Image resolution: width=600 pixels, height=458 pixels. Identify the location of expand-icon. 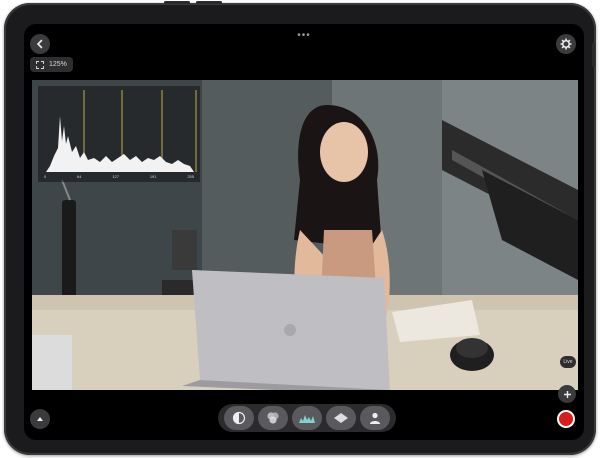
(40, 64).